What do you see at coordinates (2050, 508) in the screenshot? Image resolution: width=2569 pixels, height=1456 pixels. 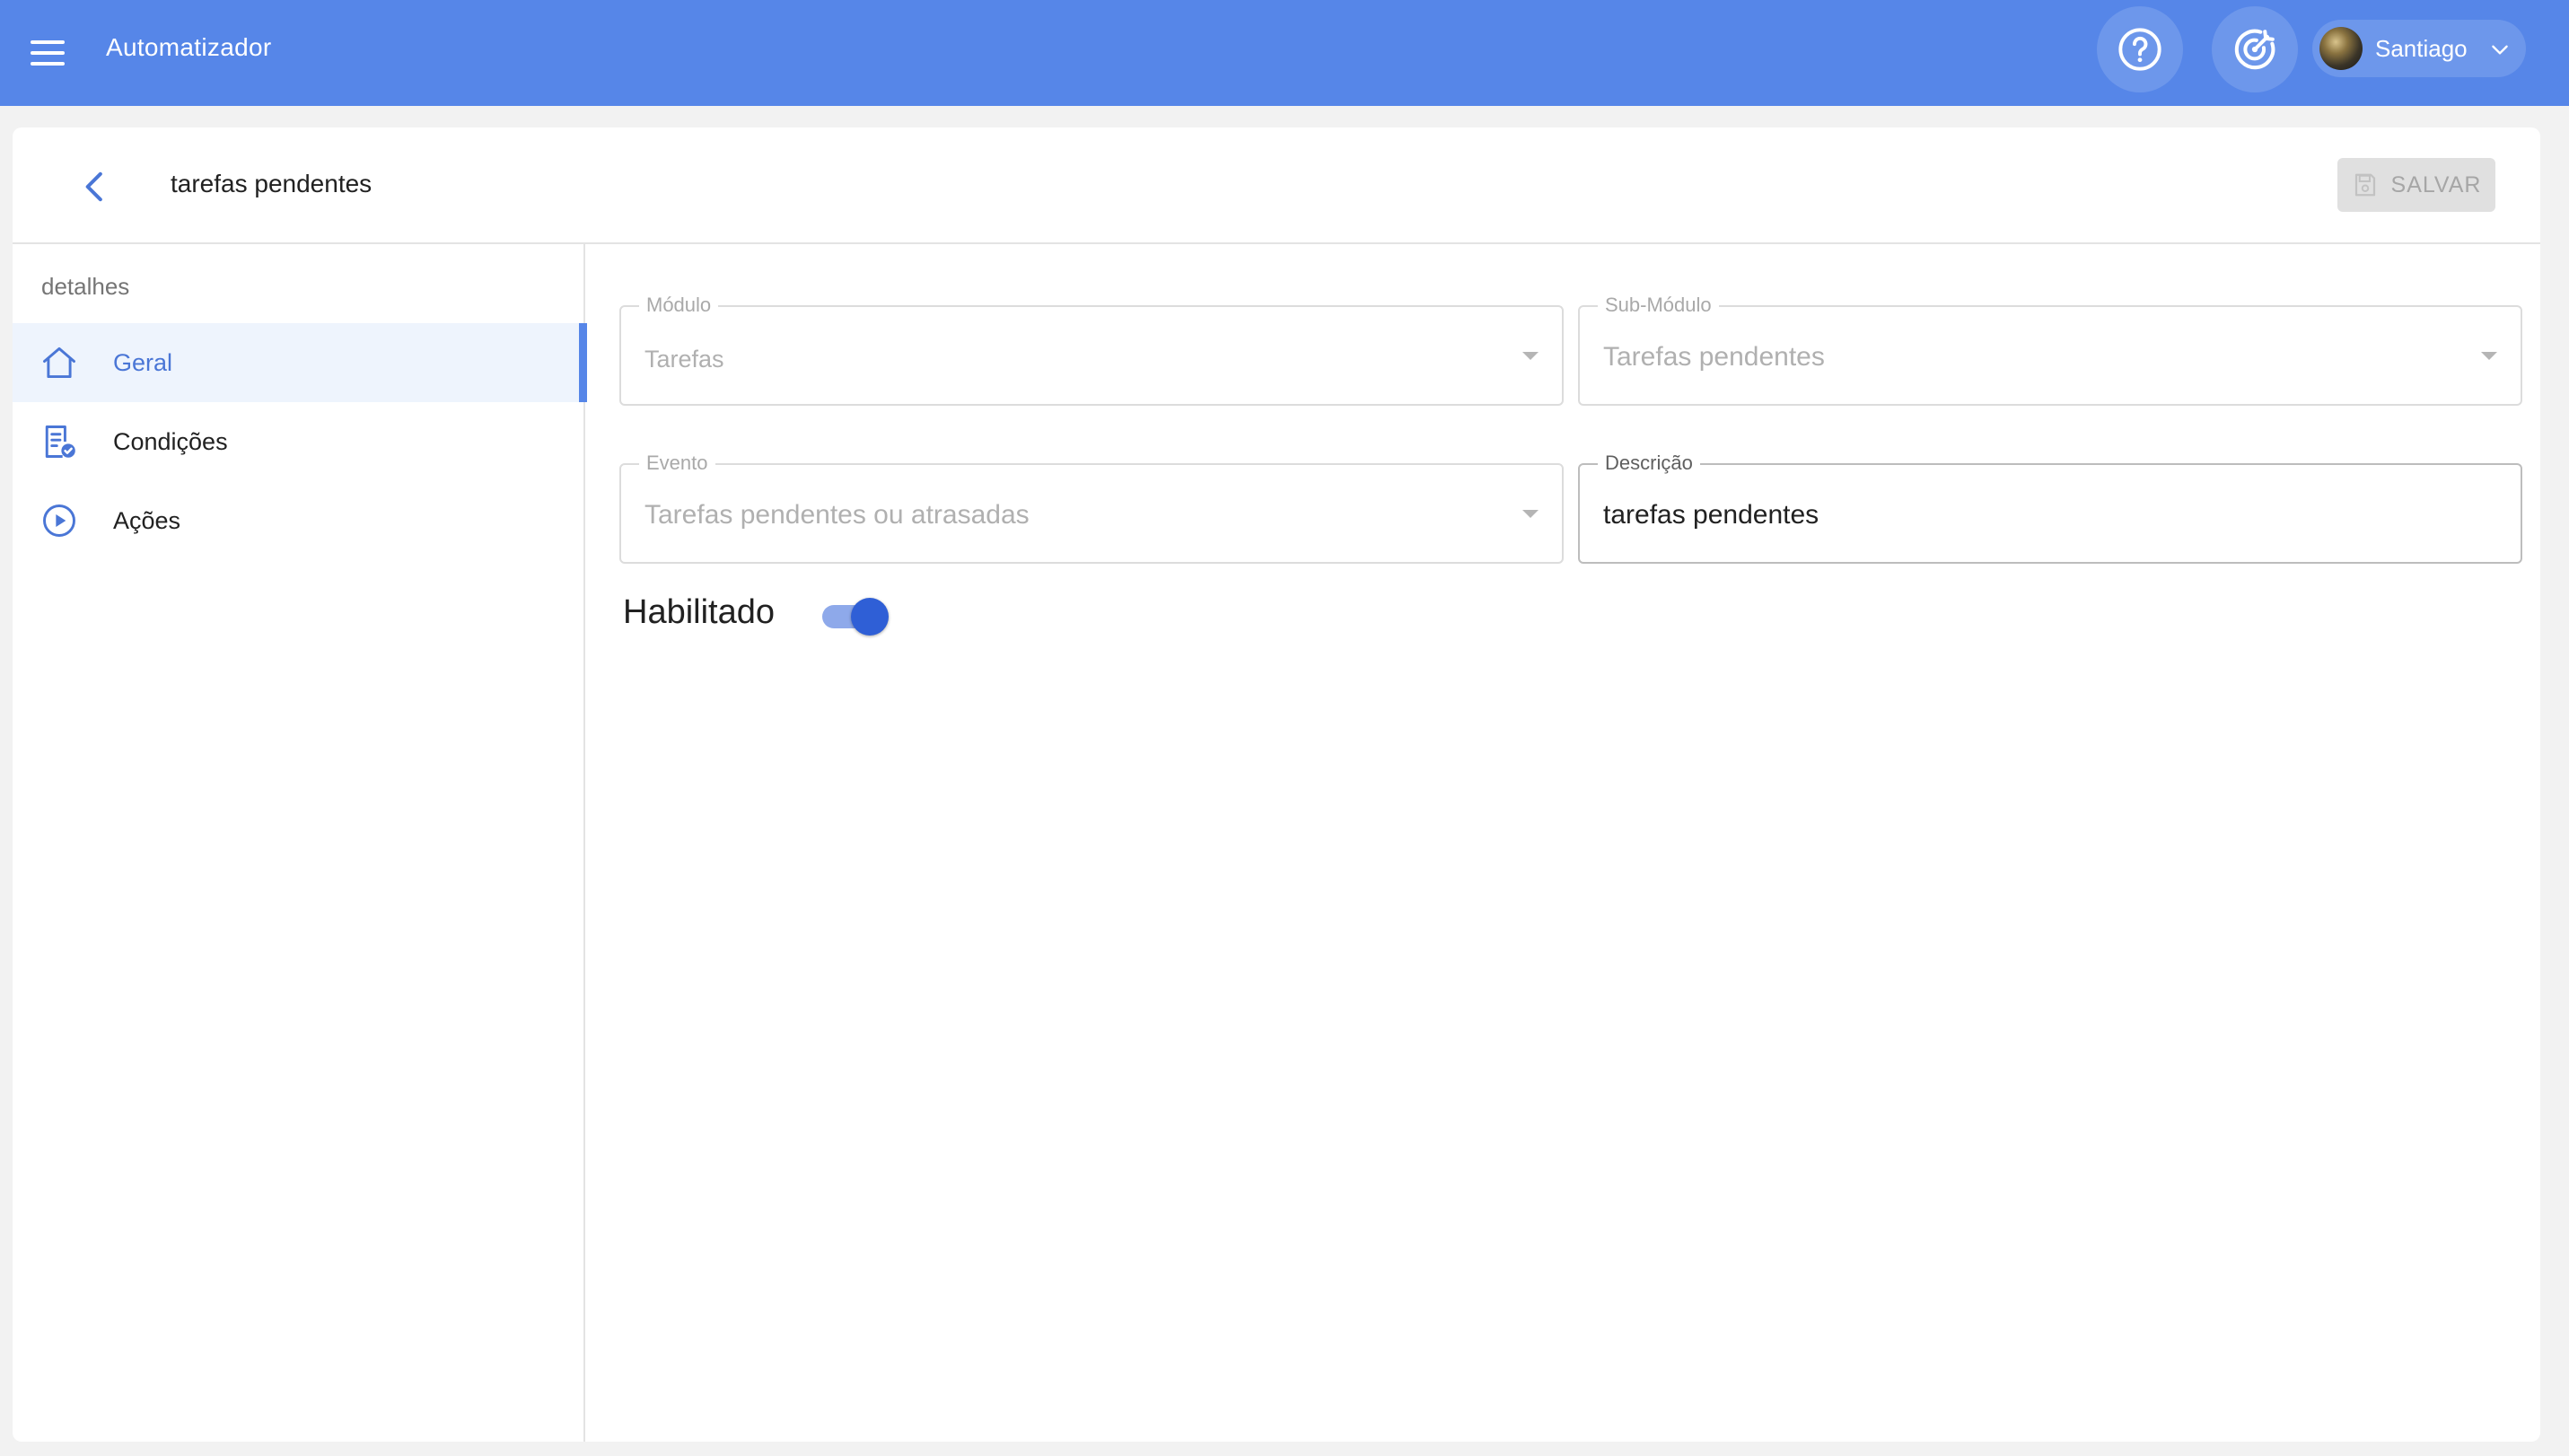 I see `descricao-field: Descrição tarefas pendentes` at bounding box center [2050, 508].